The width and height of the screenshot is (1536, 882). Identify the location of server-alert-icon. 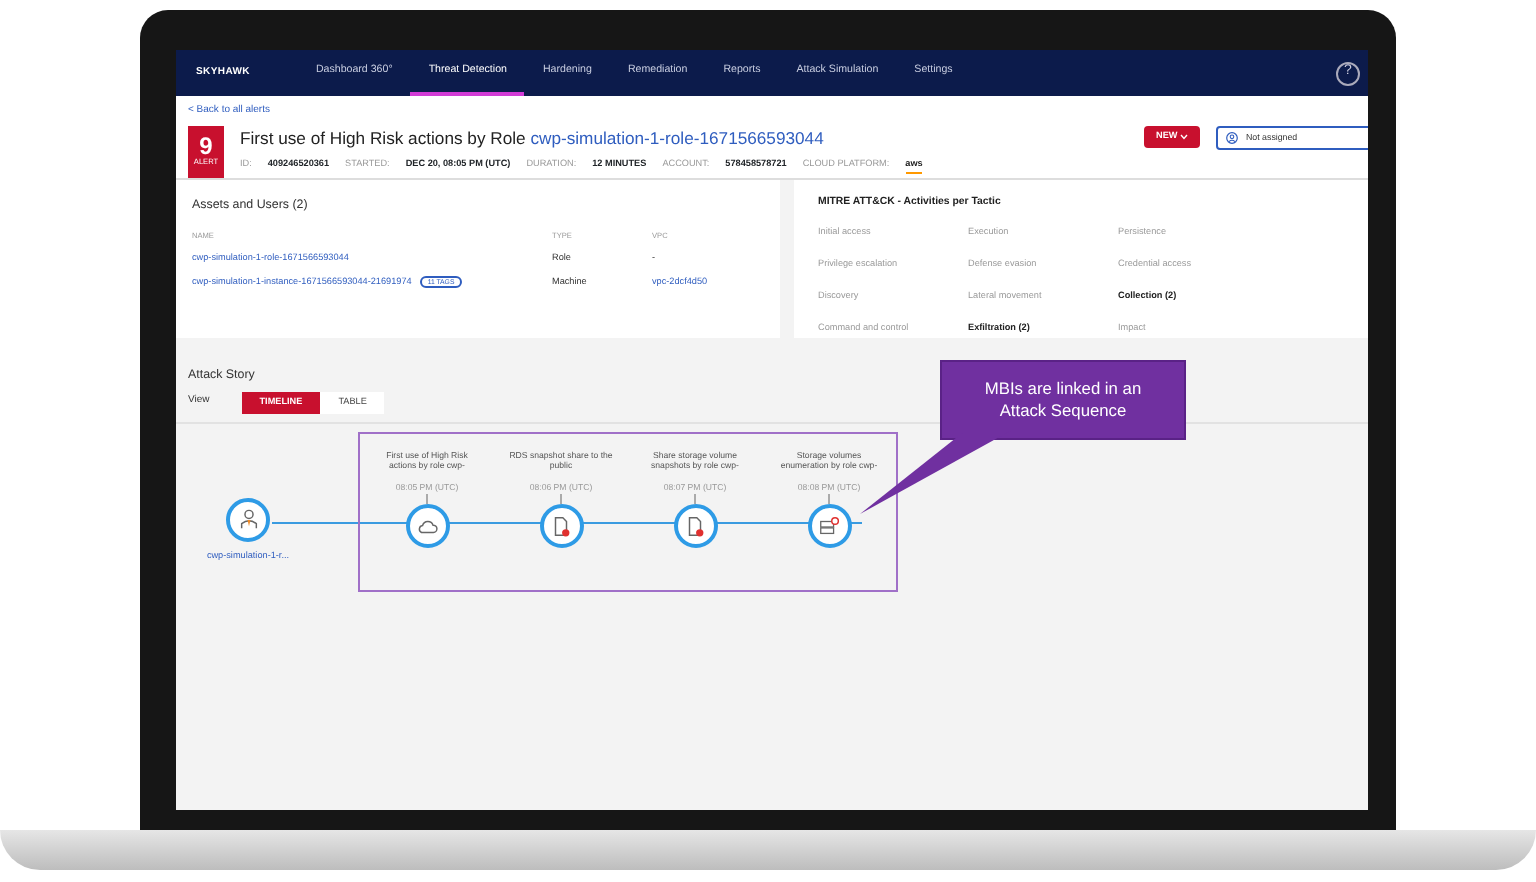
(829, 526).